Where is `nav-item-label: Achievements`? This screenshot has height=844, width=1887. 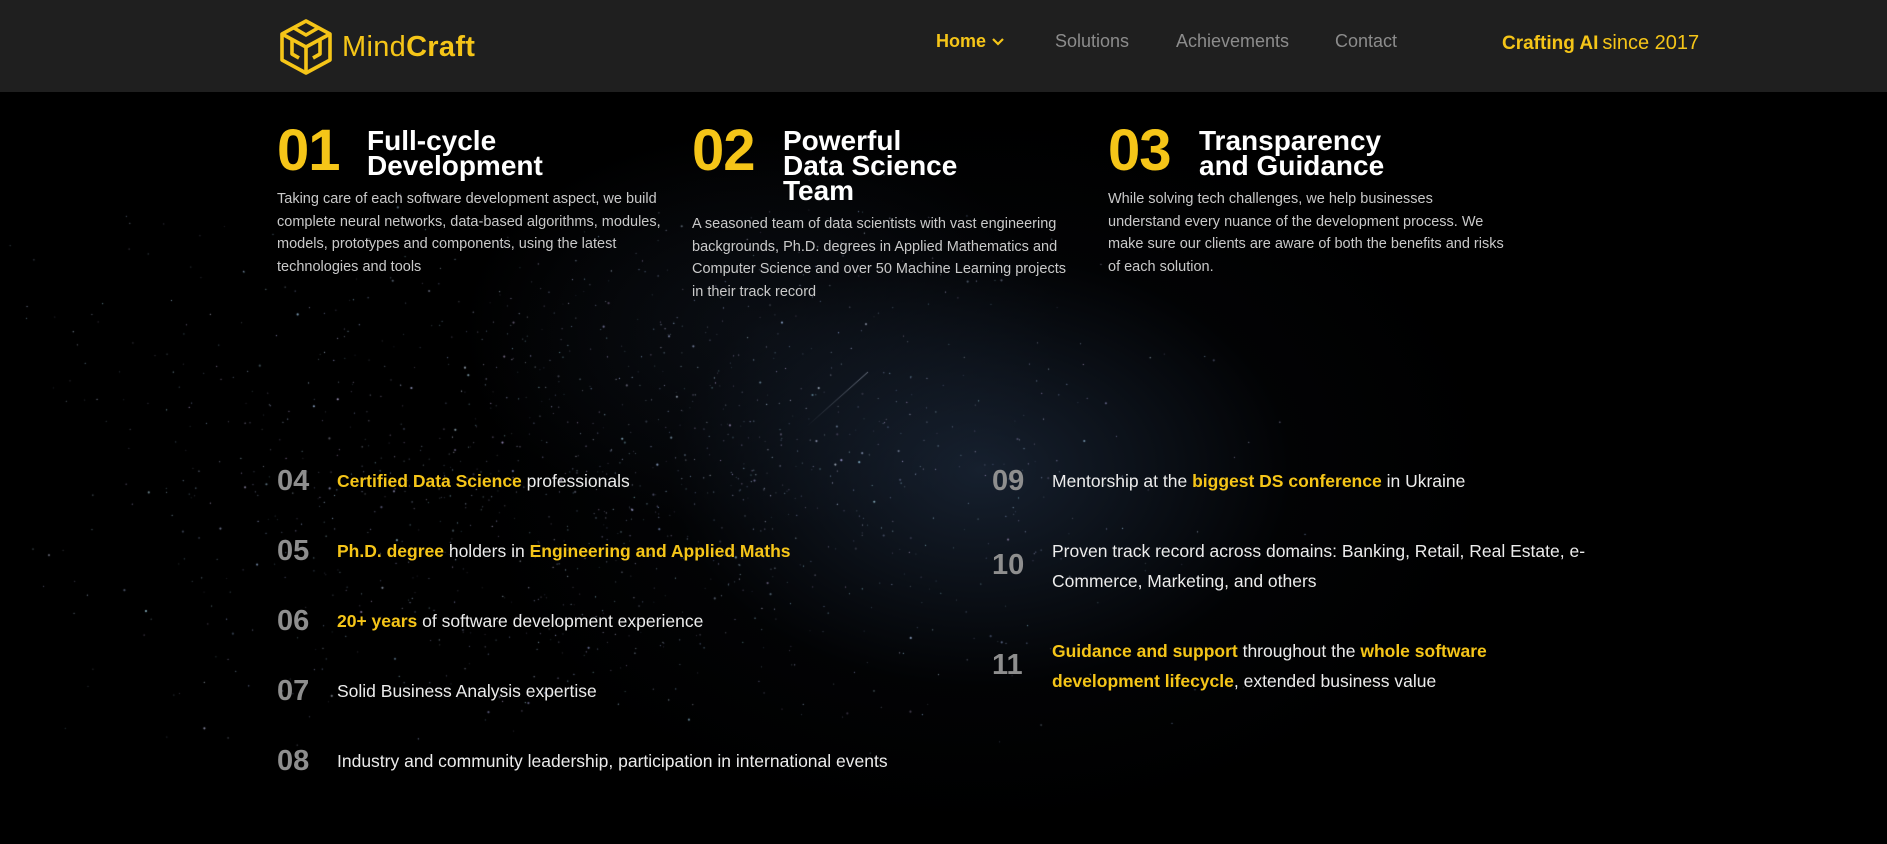
nav-item-label: Achievements is located at coordinates (1233, 41).